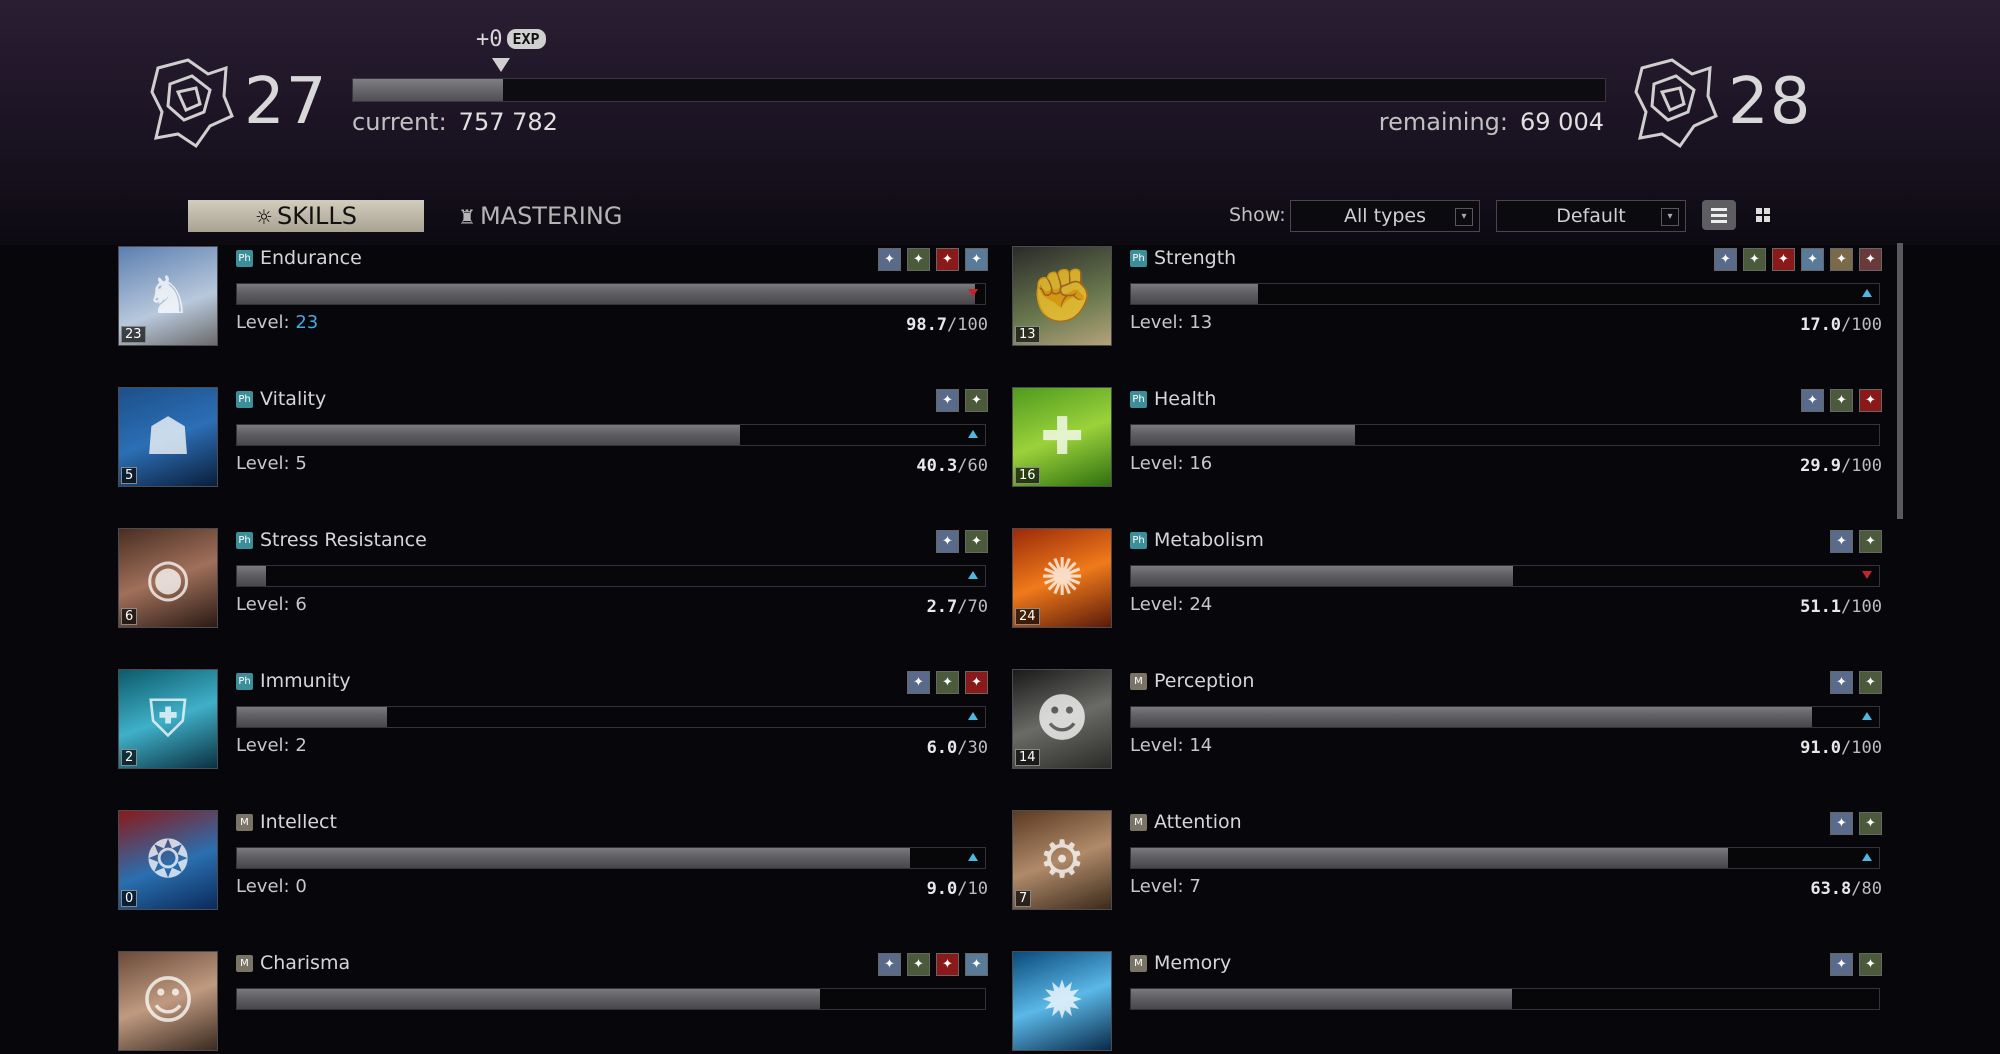 This screenshot has height=1054, width=2000. Describe the element at coordinates (1841, 607) in the screenshot. I see `skill-progress-text: 51.1/100` at that location.